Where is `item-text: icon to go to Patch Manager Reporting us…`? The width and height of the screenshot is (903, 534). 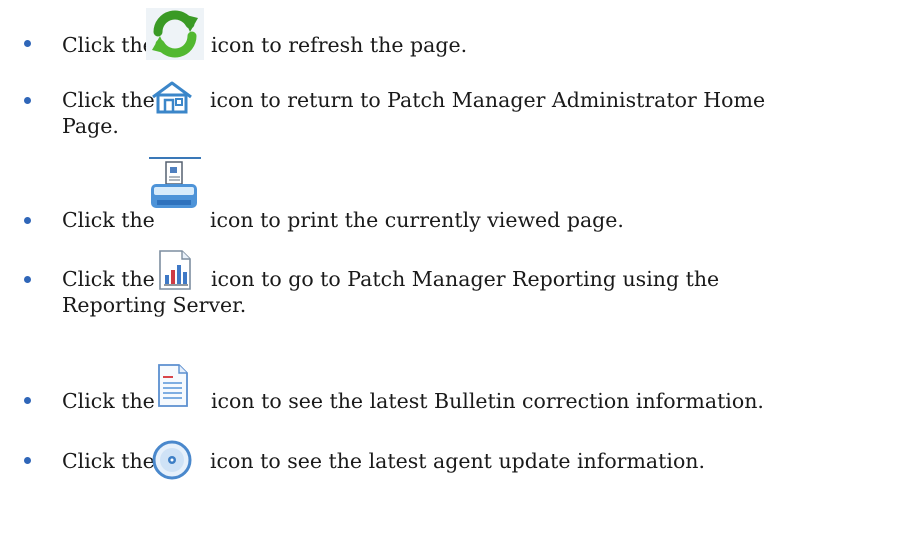 item-text: icon to go to Patch Manager Reporting us… is located at coordinates (465, 279).